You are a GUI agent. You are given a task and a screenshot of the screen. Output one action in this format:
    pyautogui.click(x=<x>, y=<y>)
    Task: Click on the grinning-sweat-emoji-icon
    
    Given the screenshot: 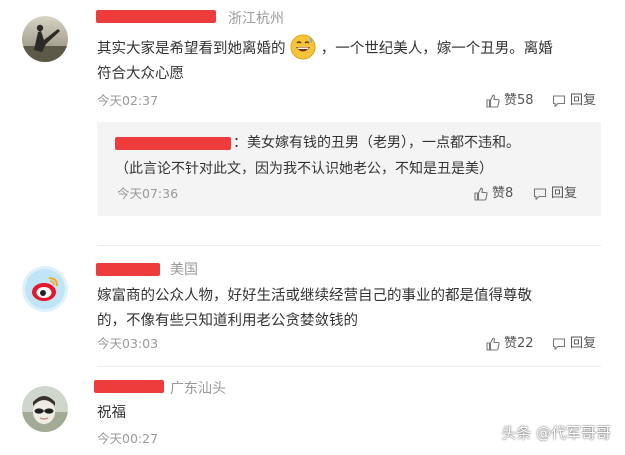 What is the action you would take?
    pyautogui.click(x=303, y=47)
    